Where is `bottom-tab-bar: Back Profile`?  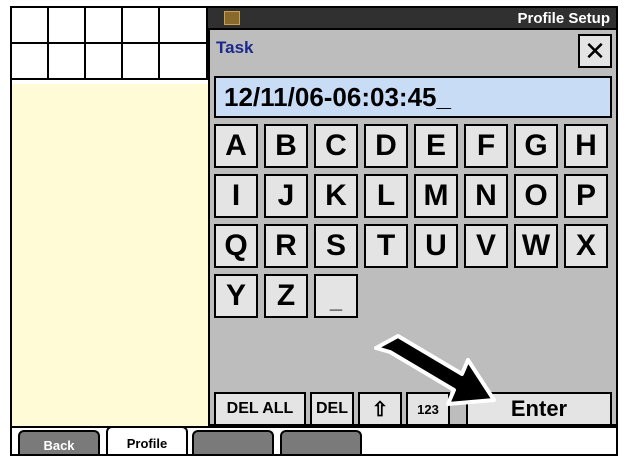
bottom-tab-bar: Back Profile is located at coordinates (314, 440).